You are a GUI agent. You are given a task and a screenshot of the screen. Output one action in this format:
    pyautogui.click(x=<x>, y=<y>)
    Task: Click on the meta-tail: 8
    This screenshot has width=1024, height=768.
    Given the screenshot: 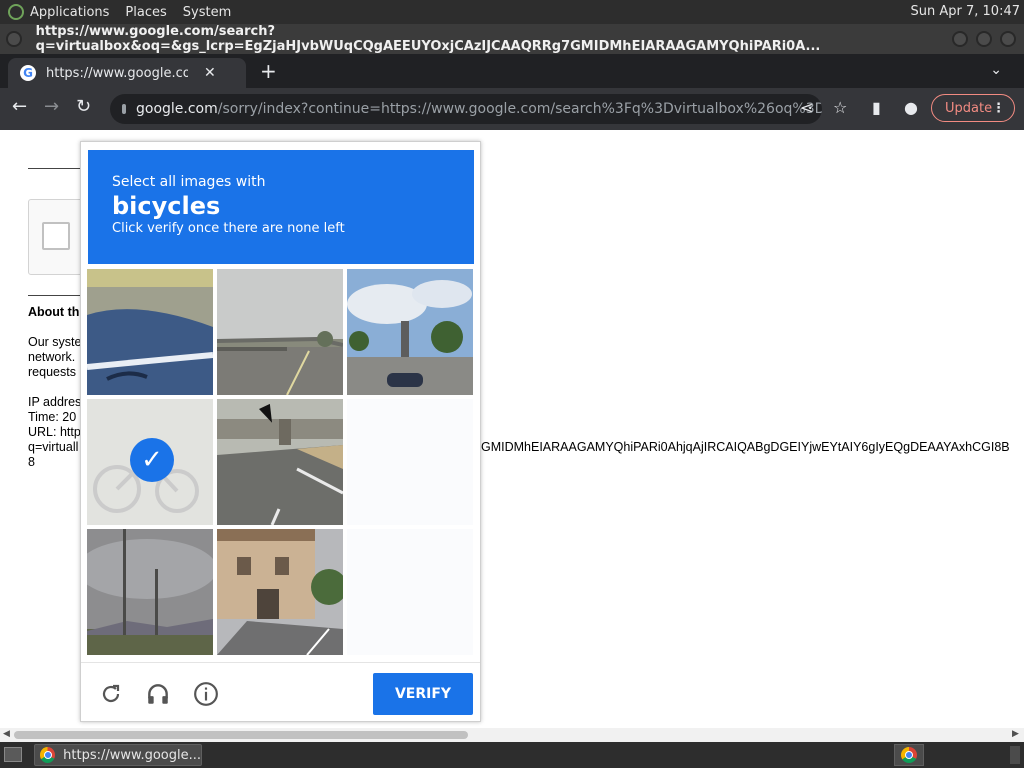 What is the action you would take?
    pyautogui.click(x=31, y=462)
    